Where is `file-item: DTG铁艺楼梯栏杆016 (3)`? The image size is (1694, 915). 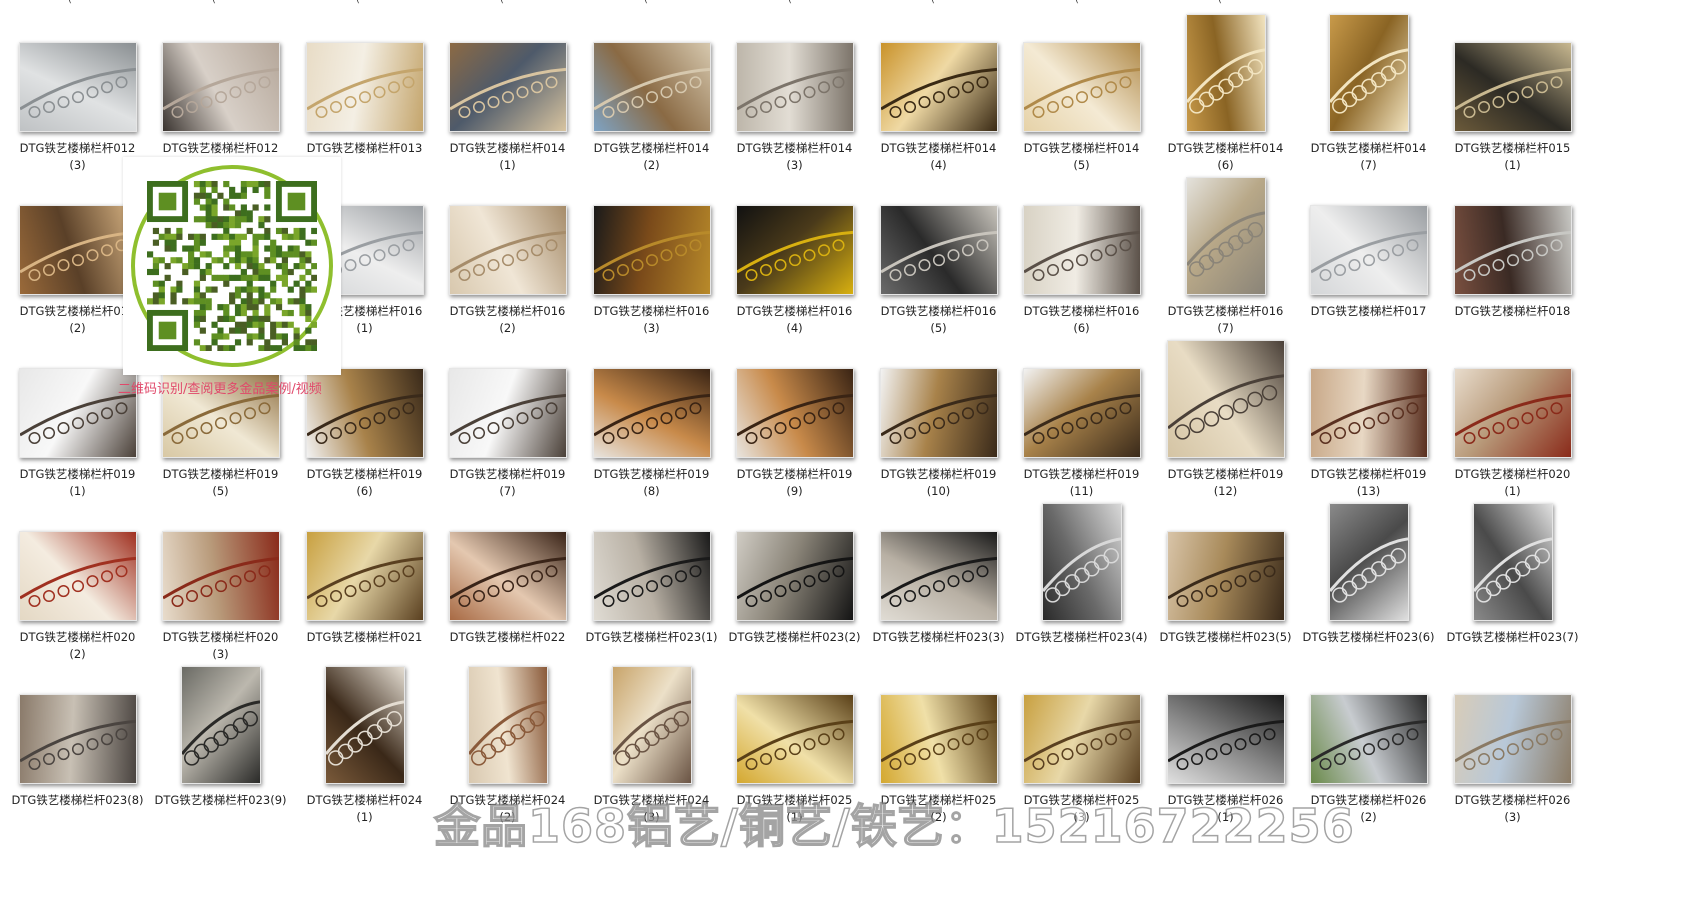 file-item: DTG铁艺楼梯栏杆016 (3) is located at coordinates (651, 259).